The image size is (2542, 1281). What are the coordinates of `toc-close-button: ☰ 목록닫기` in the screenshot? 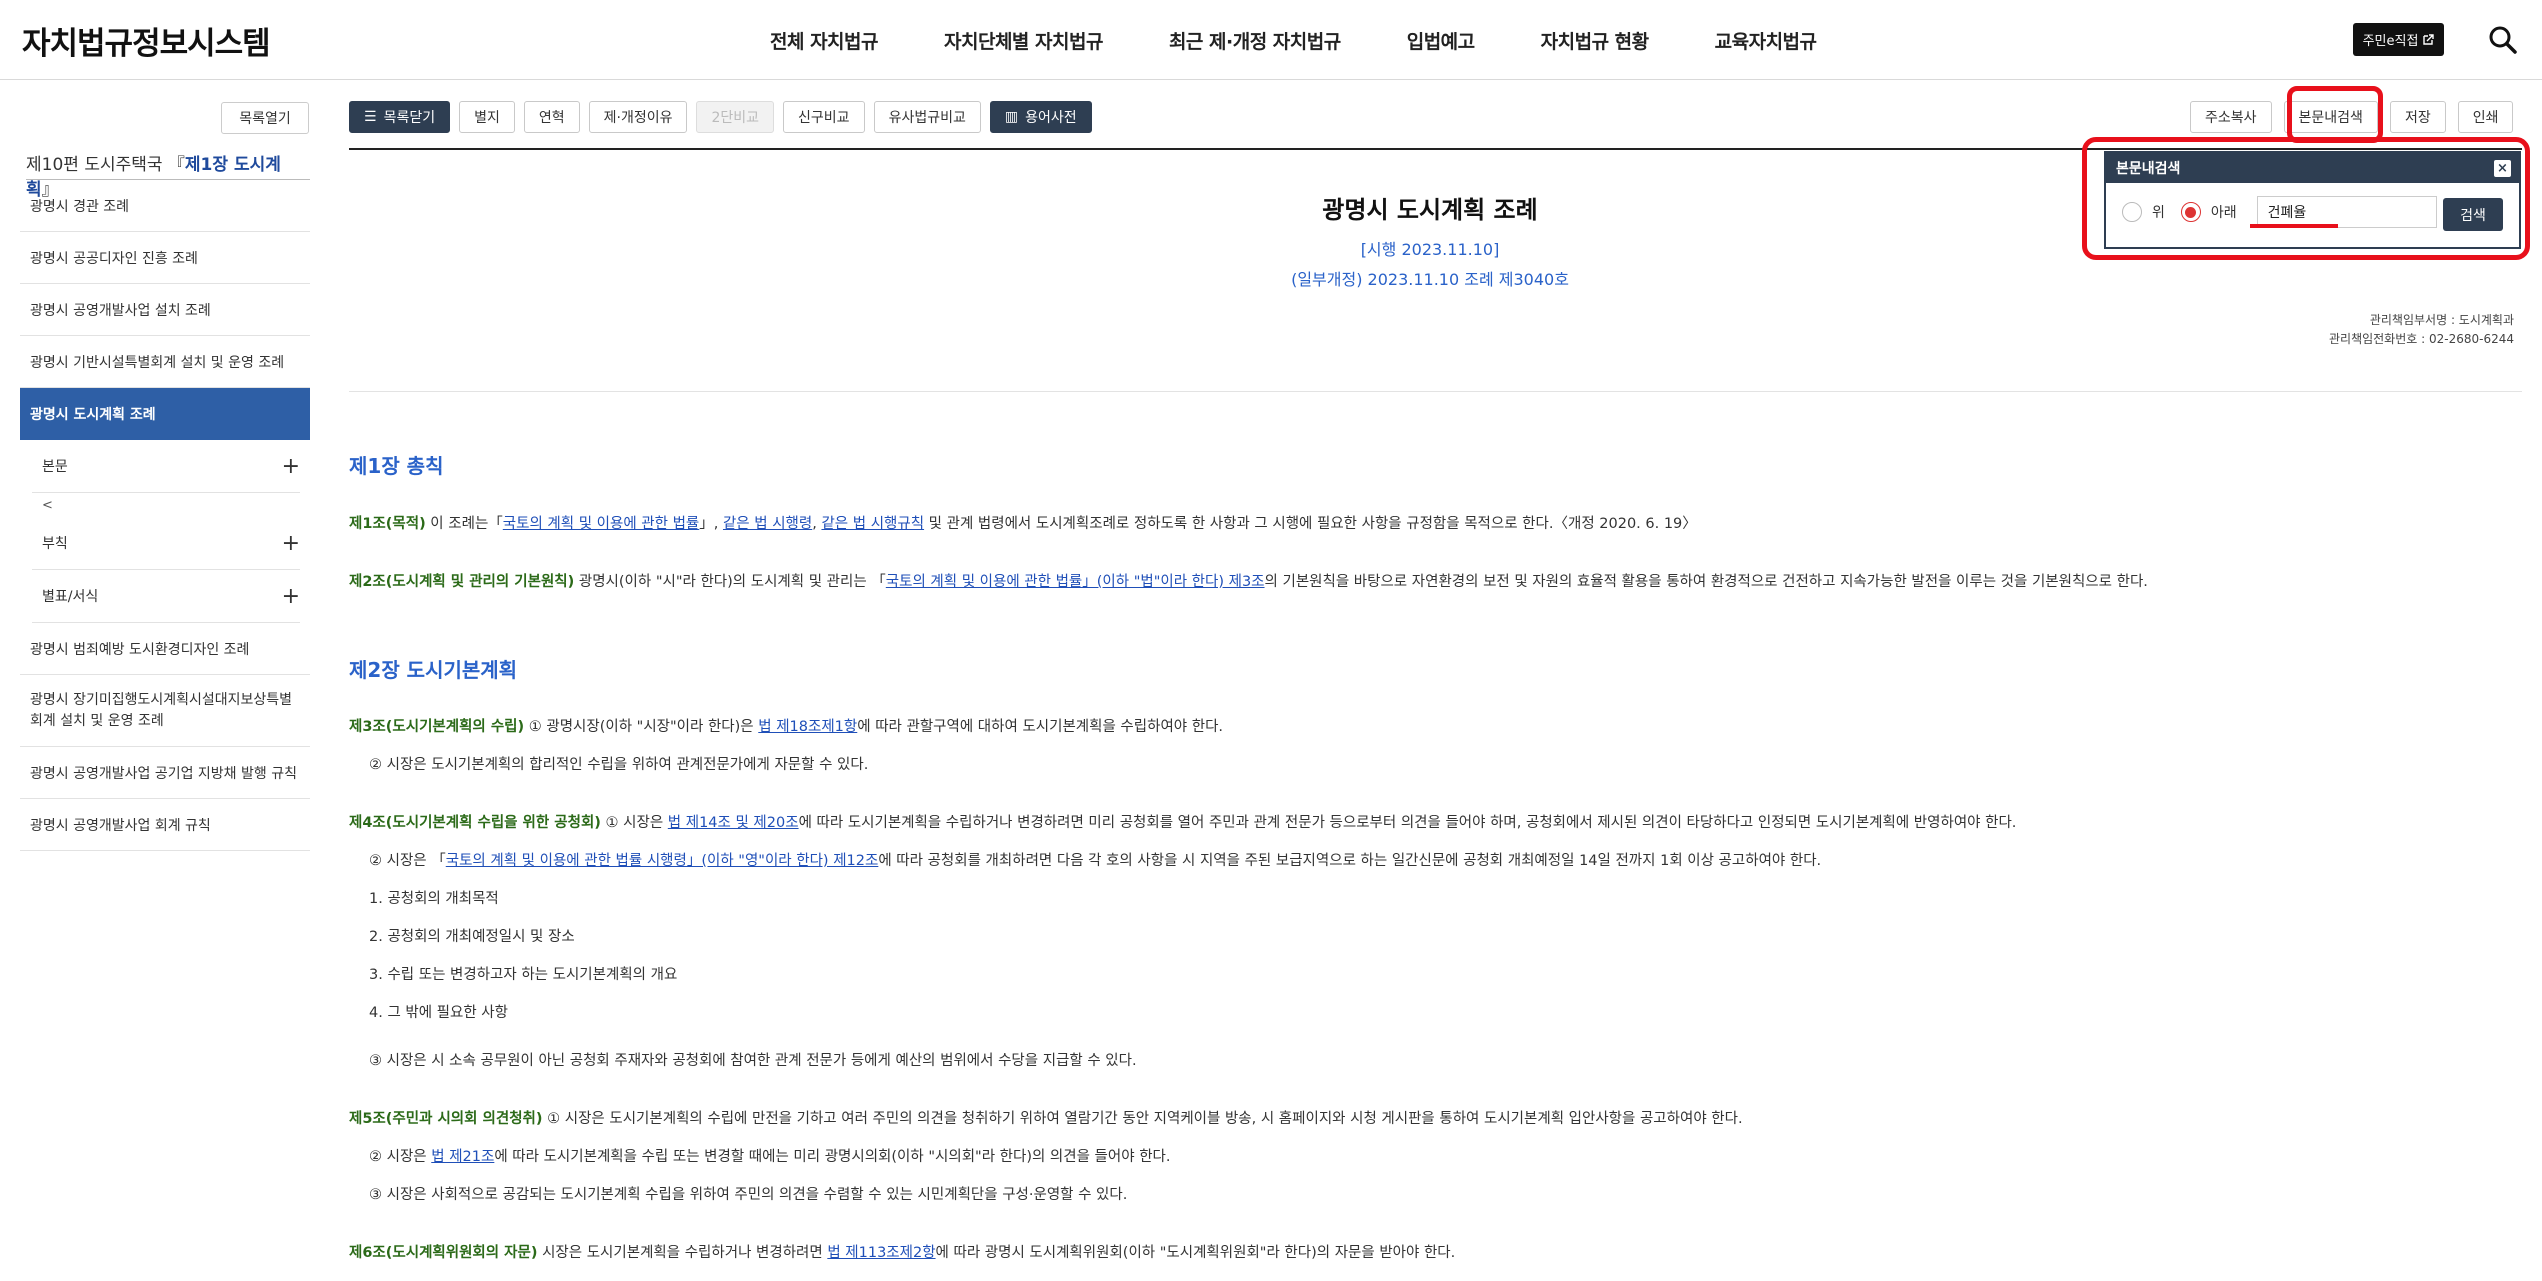 It's located at (400, 117).